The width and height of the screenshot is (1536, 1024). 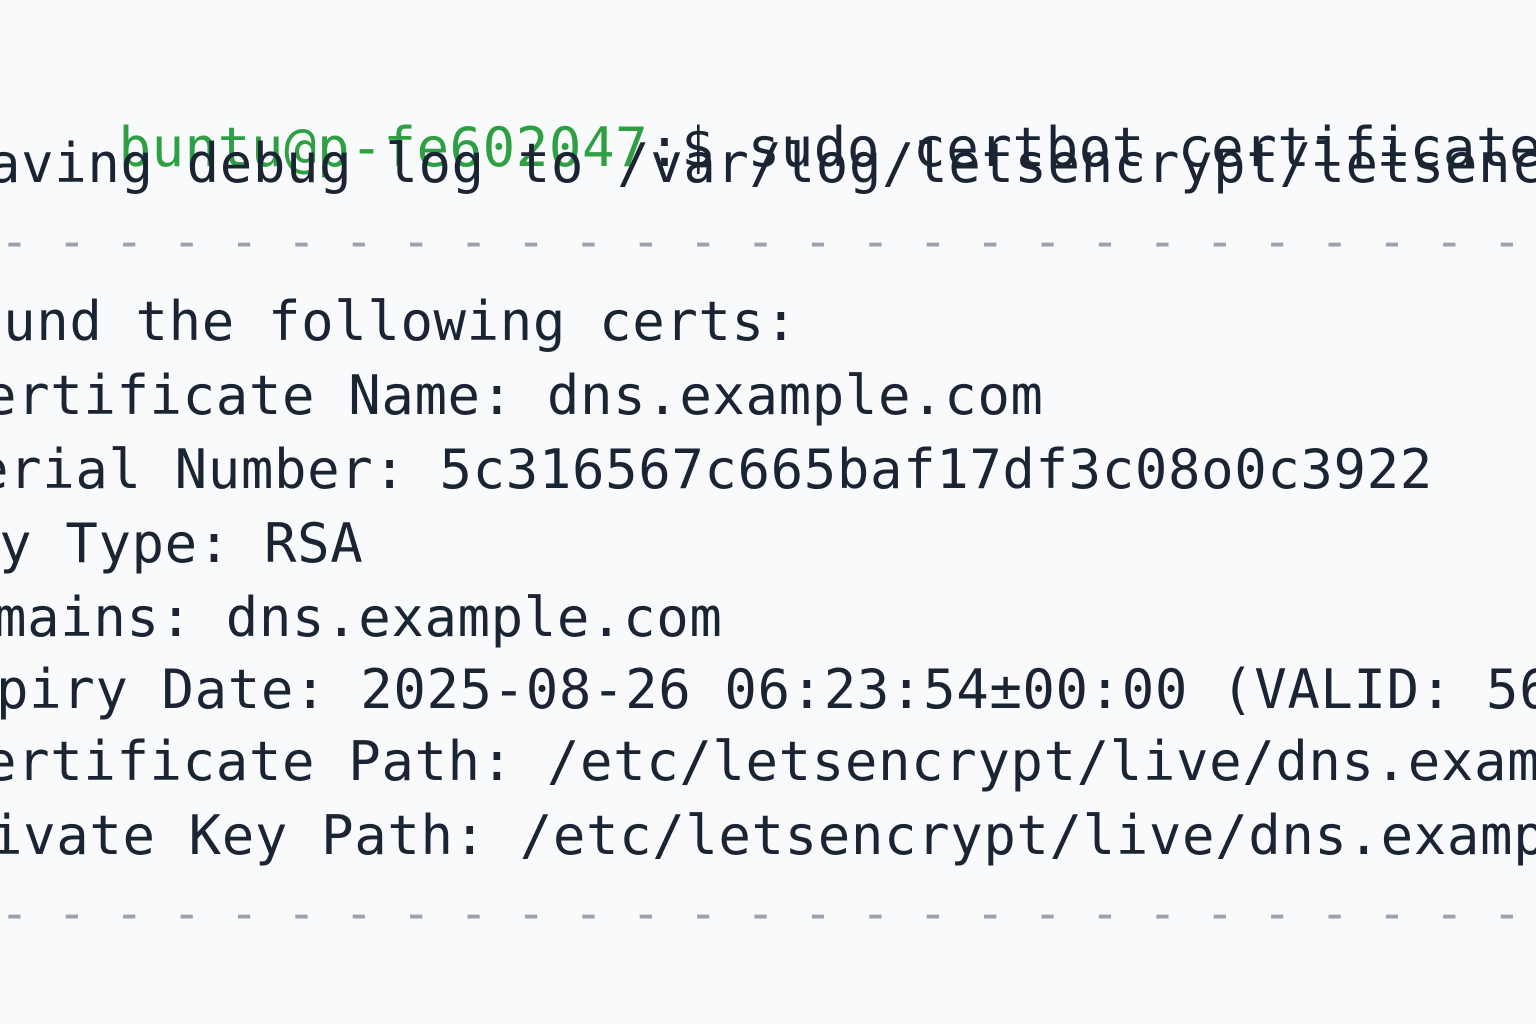 What do you see at coordinates (182, 543) in the screenshot?
I see `key-type-line: ey Type: RSA` at bounding box center [182, 543].